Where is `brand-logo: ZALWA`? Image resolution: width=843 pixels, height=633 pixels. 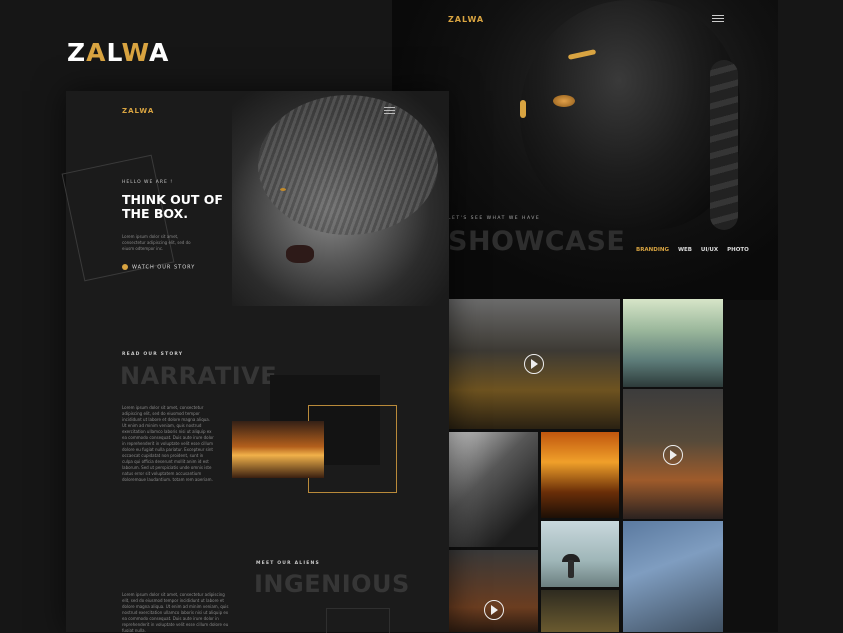
brand-logo: ZALWA is located at coordinates (118, 52).